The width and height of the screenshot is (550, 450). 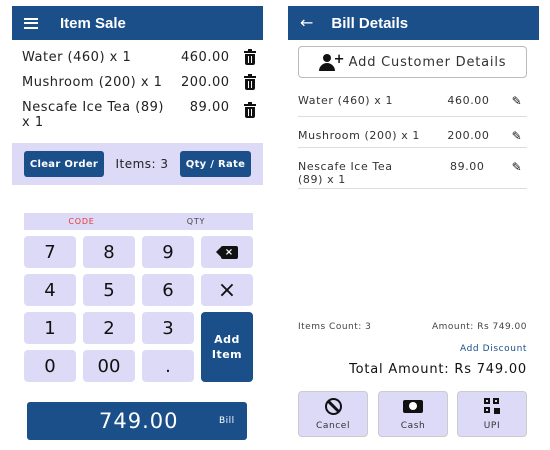 I want to click on cash-label: Cash, so click(x=413, y=426).